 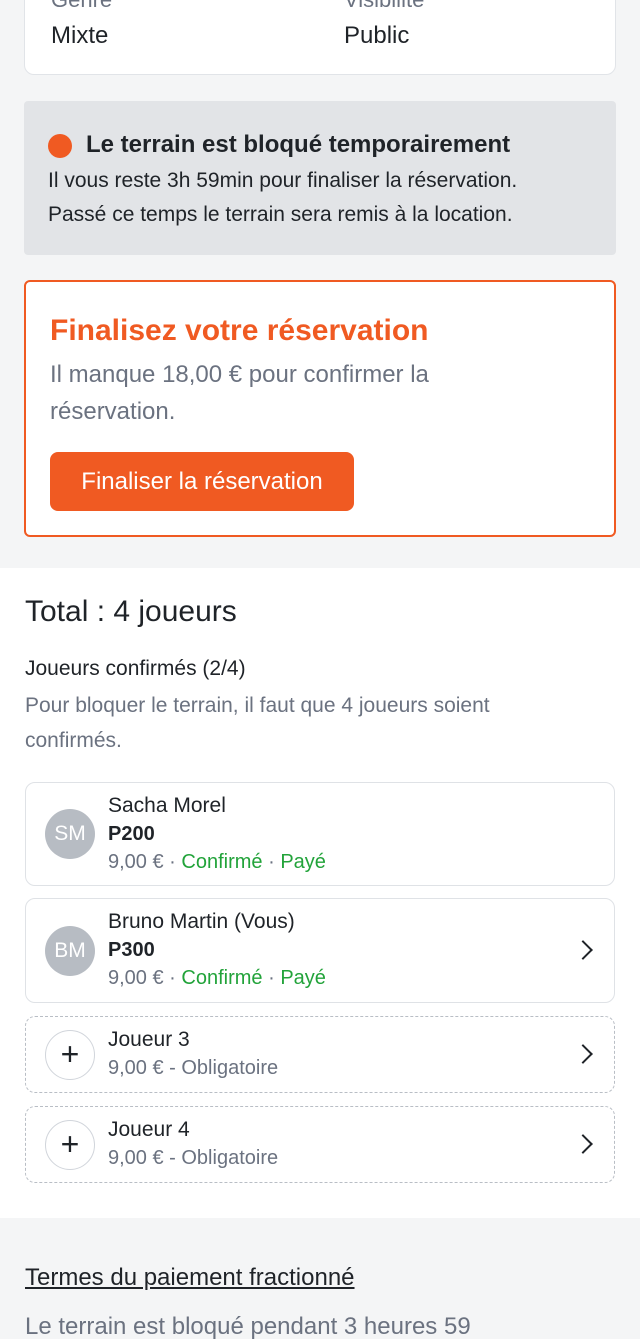 I want to click on split-payment-terms-link: Termes du paiement fractionné, so click(x=190, y=1278).